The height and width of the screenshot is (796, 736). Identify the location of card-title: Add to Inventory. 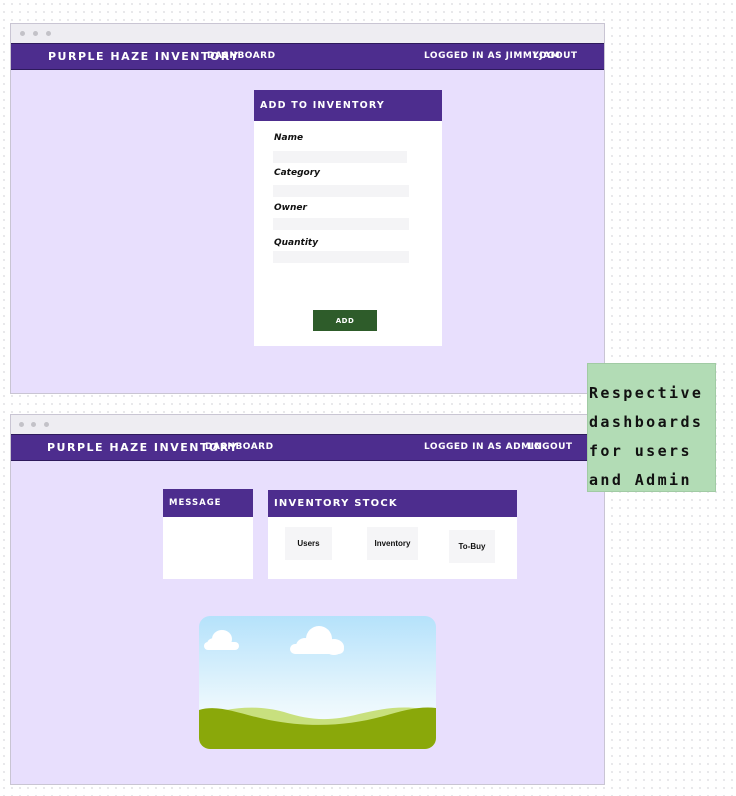
(348, 105).